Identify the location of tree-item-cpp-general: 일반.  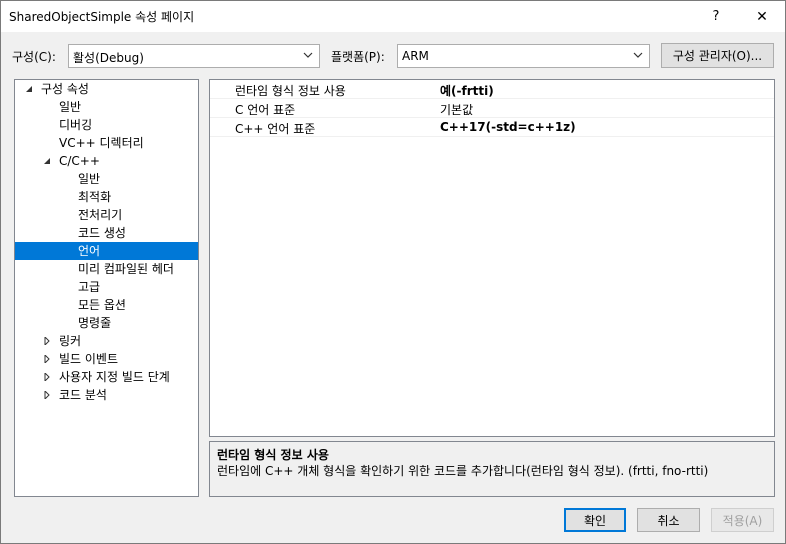
(89, 179).